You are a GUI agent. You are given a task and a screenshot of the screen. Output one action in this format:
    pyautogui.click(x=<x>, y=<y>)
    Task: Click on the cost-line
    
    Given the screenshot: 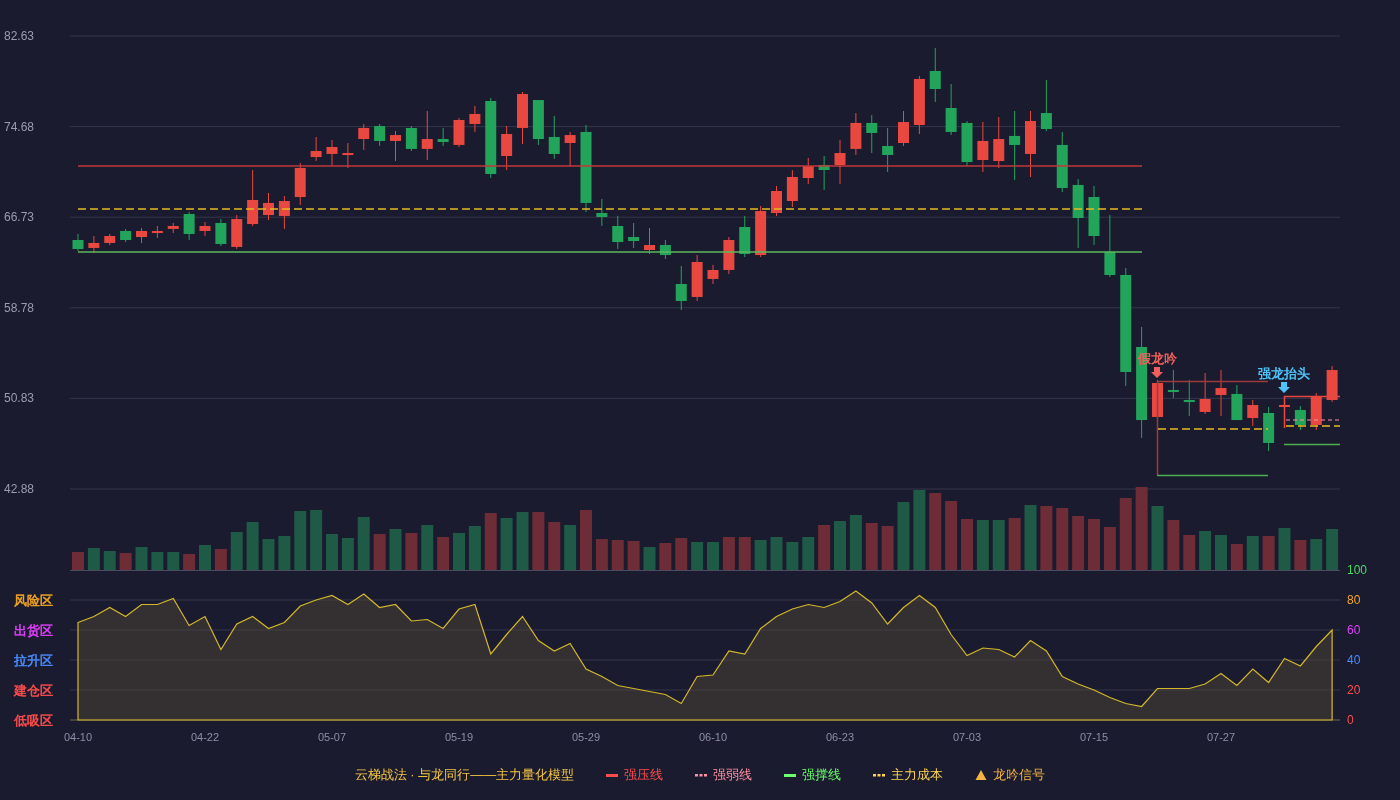 What is the action you would take?
    pyautogui.click(x=1313, y=426)
    